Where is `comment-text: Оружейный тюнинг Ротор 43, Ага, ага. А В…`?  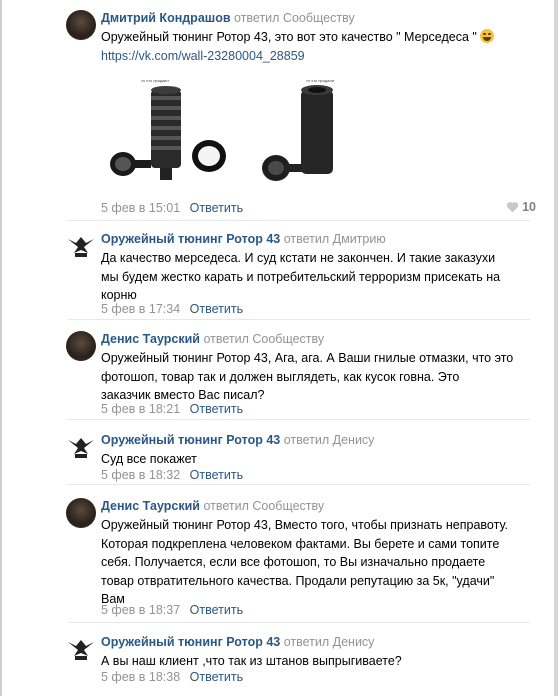 comment-text: Оружейный тюнинг Ротор 43, Ага, ага. А В… is located at coordinates (307, 376).